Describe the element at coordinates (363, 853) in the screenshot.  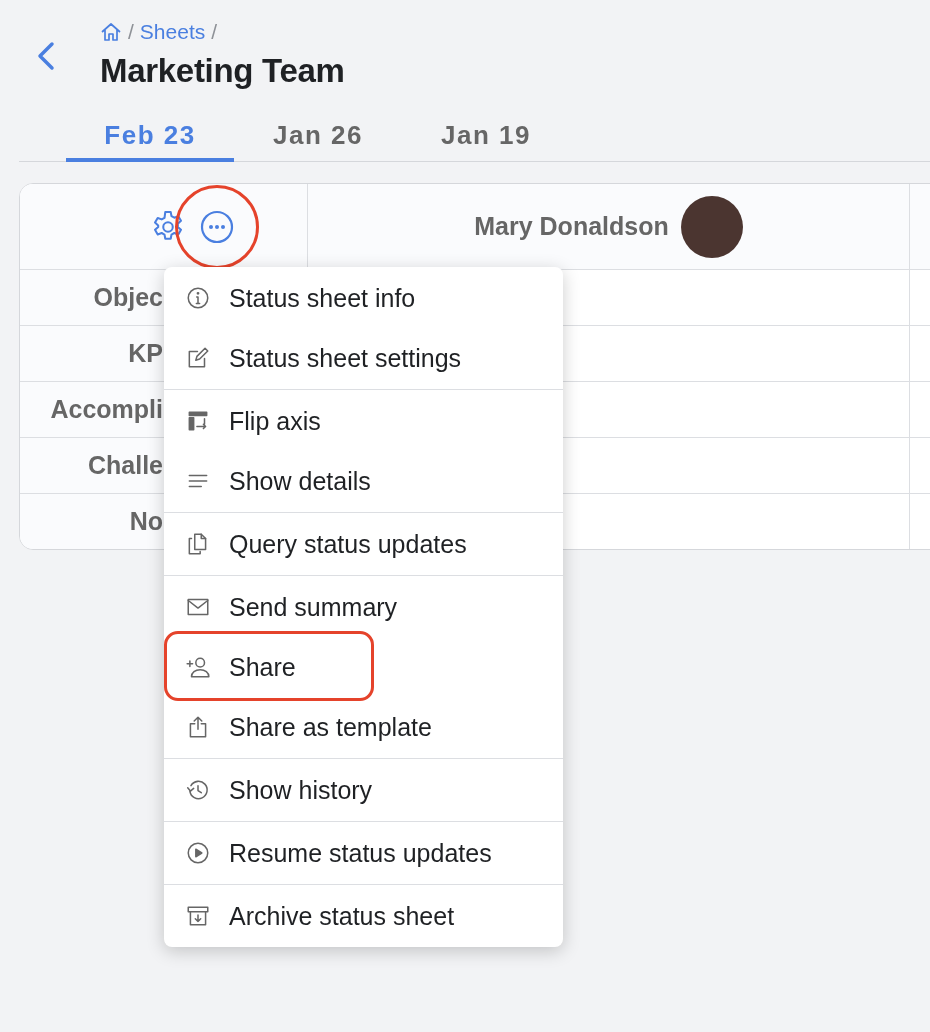
I see `menu-item: Resume status updates` at that location.